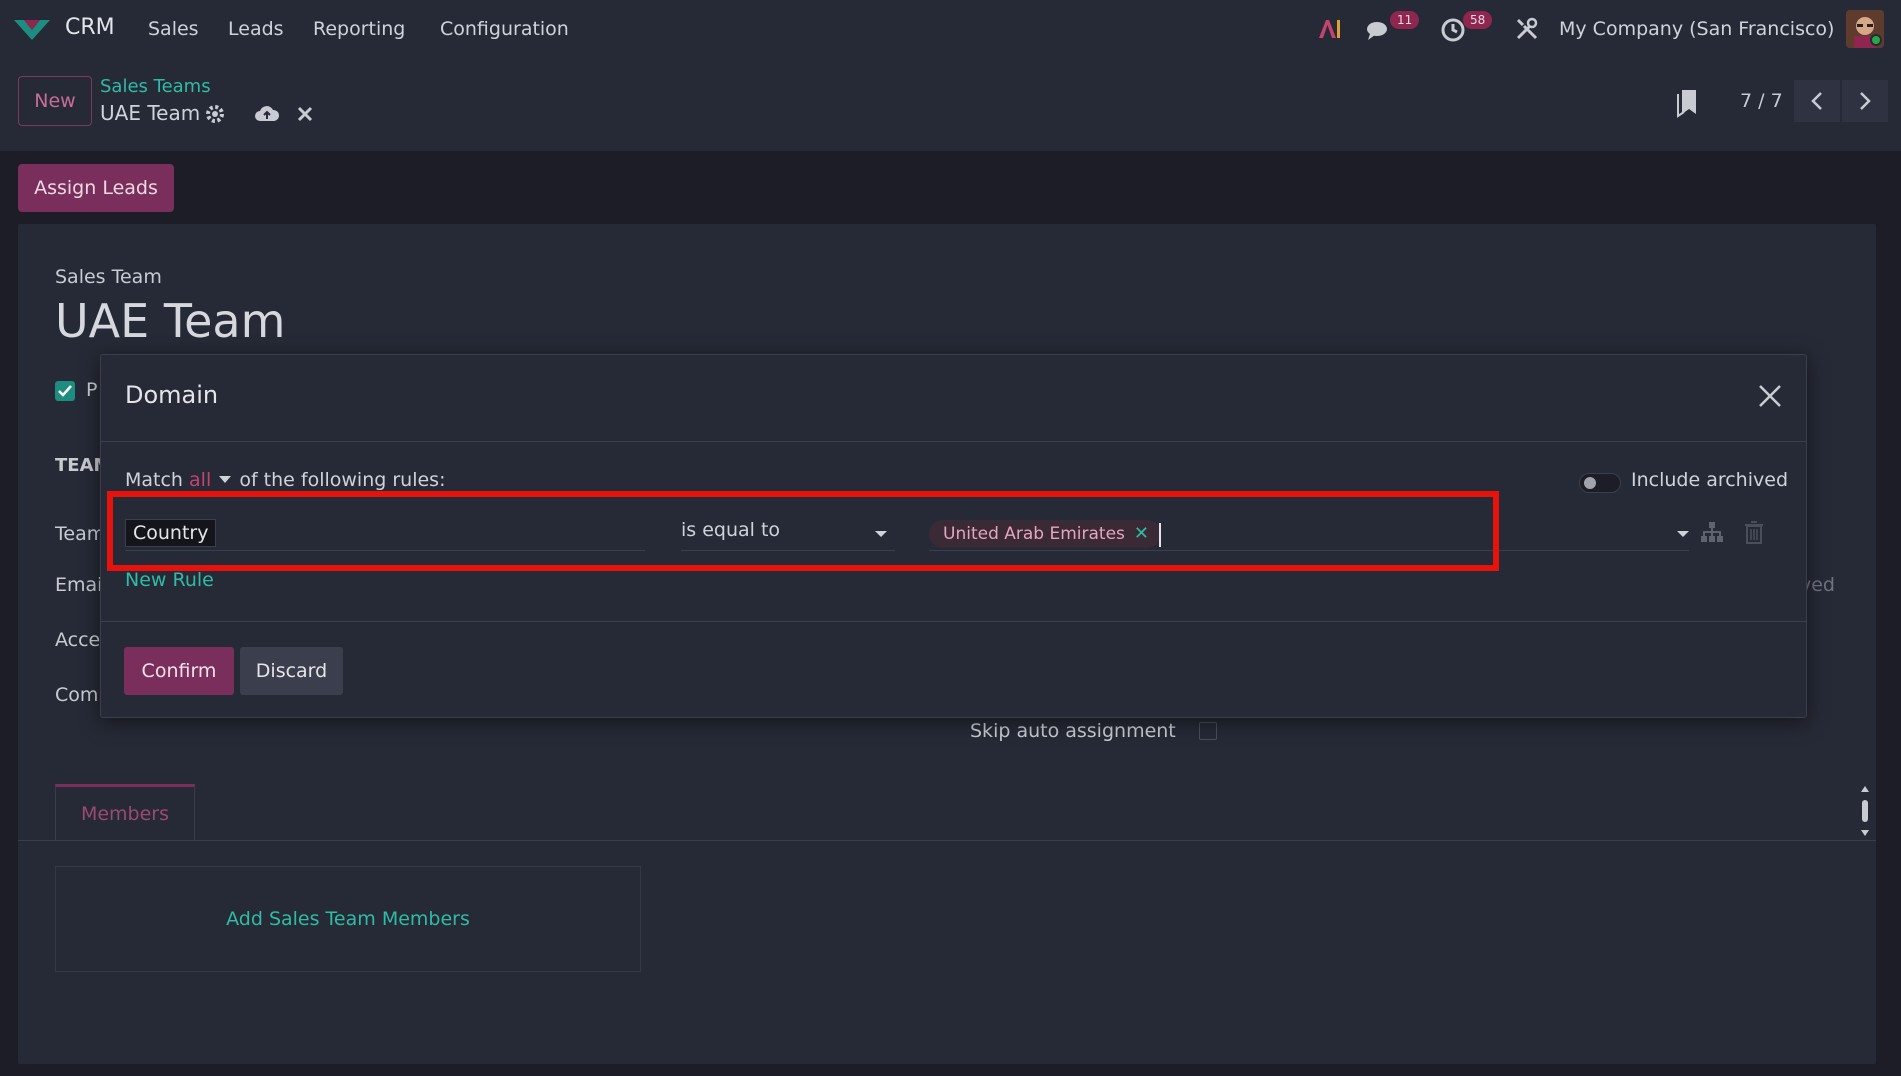 This screenshot has width=1901, height=1076. Describe the element at coordinates (359, 29) in the screenshot. I see `menu-reporting: Reporting` at that location.